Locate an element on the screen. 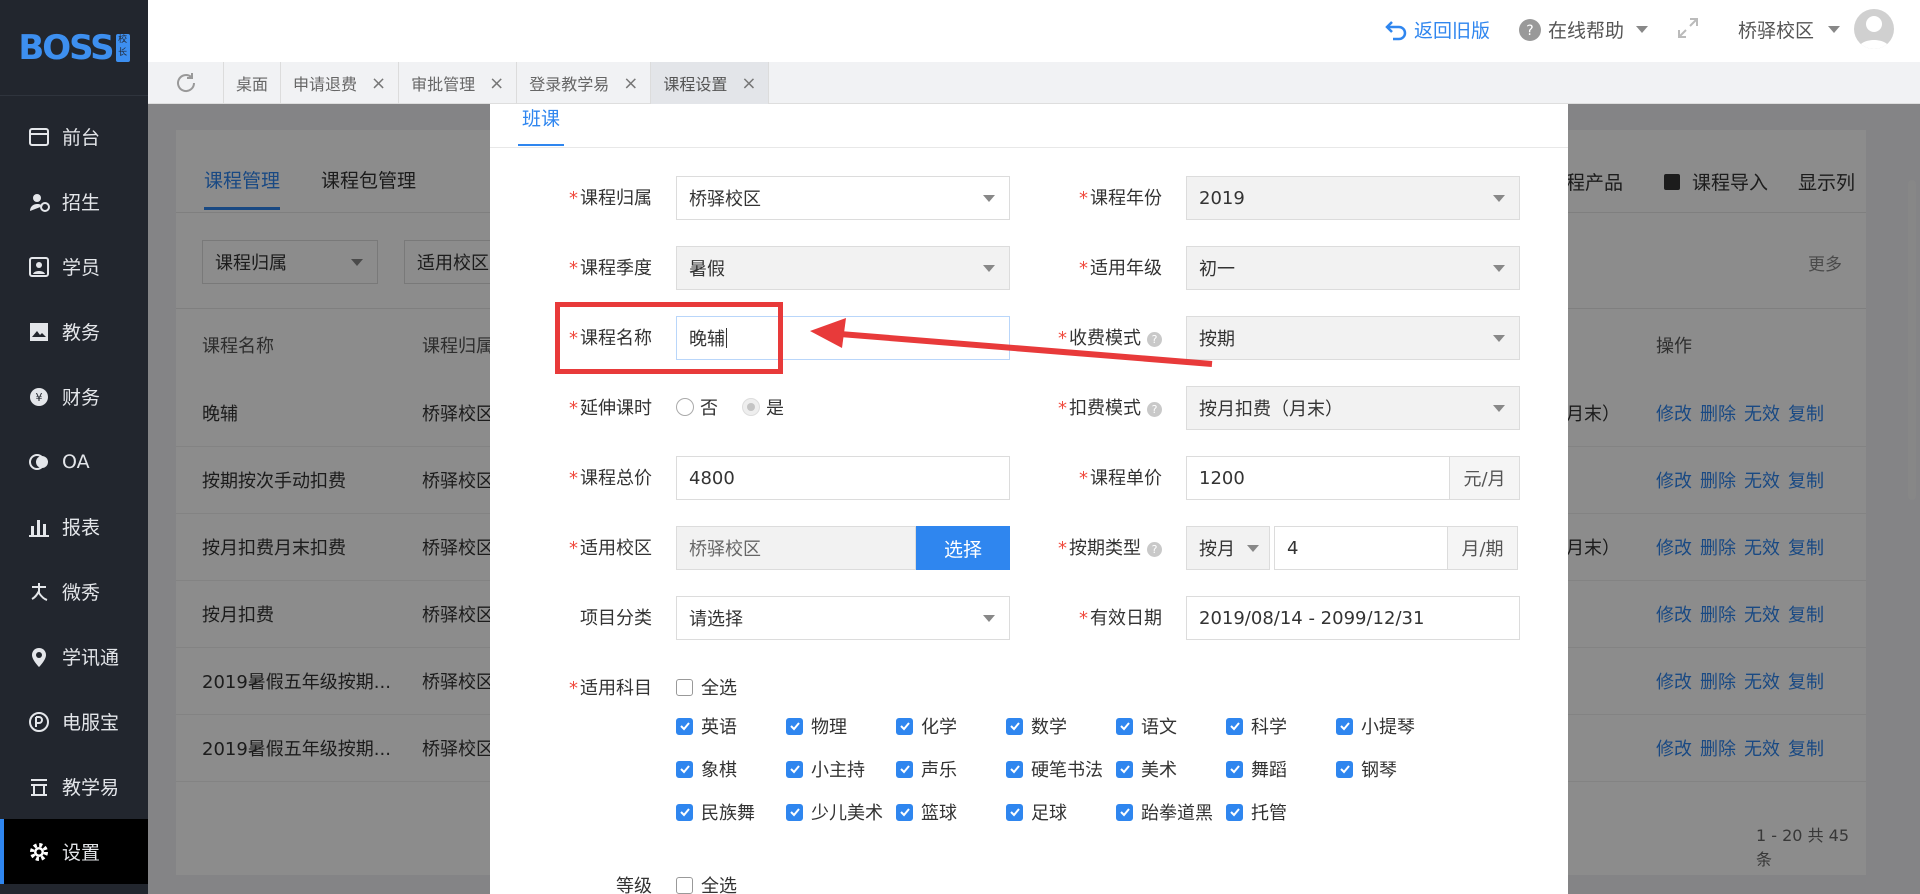 The image size is (1920, 894). sidebar-item-reports: 报表 is located at coordinates (74, 526).